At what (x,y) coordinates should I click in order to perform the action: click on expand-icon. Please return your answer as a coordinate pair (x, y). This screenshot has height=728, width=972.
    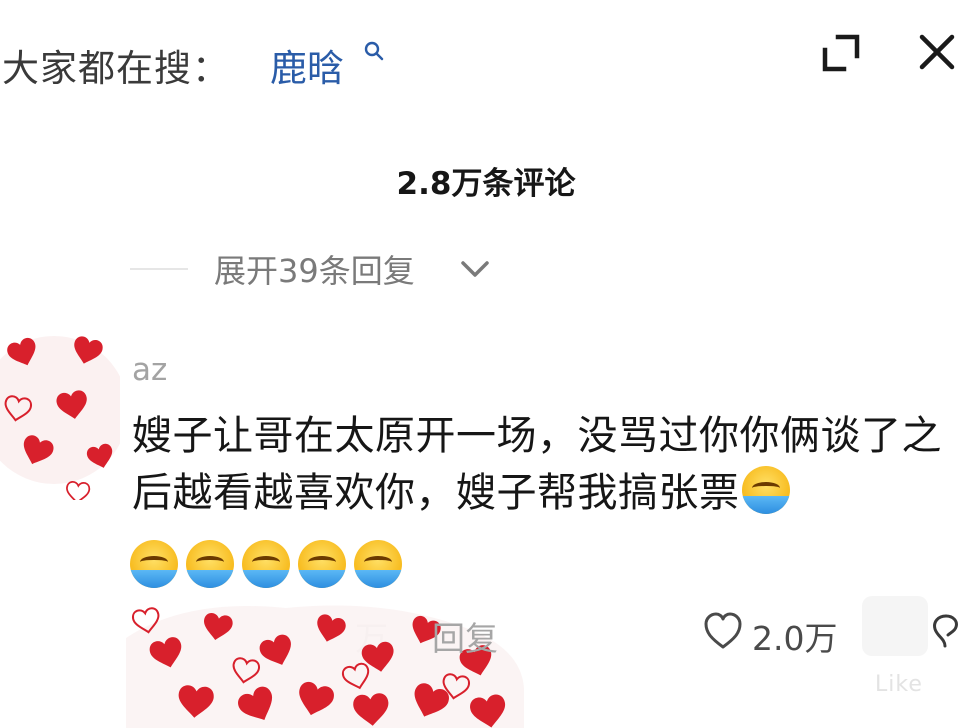
    Looking at the image, I should click on (841, 53).